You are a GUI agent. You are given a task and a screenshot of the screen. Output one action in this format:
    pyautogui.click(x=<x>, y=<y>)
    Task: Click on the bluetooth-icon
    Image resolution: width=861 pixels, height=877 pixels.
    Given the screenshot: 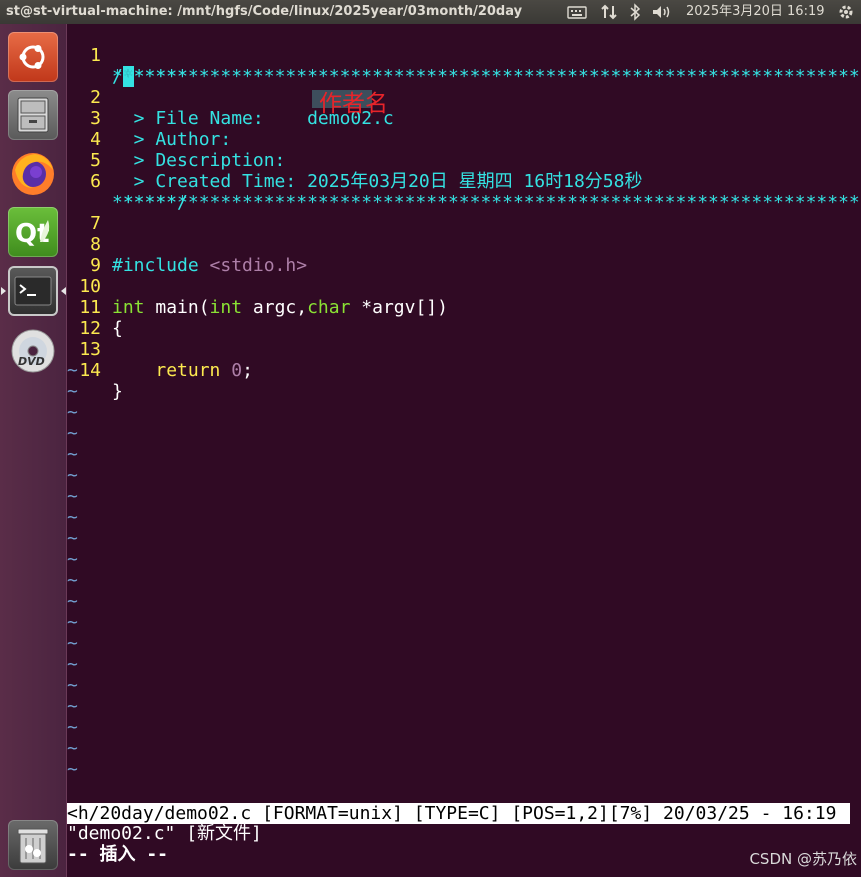 What is the action you would take?
    pyautogui.click(x=635, y=12)
    